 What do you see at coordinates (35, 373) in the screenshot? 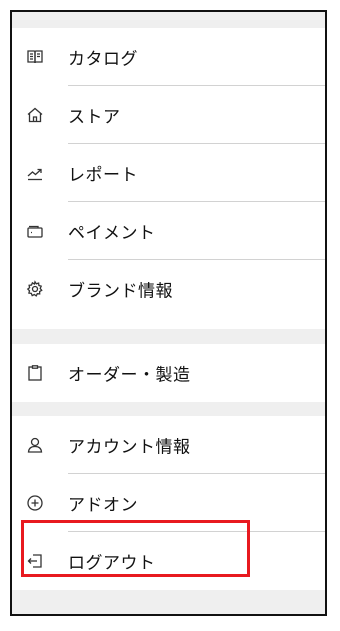
I see `clipboard-icon` at bounding box center [35, 373].